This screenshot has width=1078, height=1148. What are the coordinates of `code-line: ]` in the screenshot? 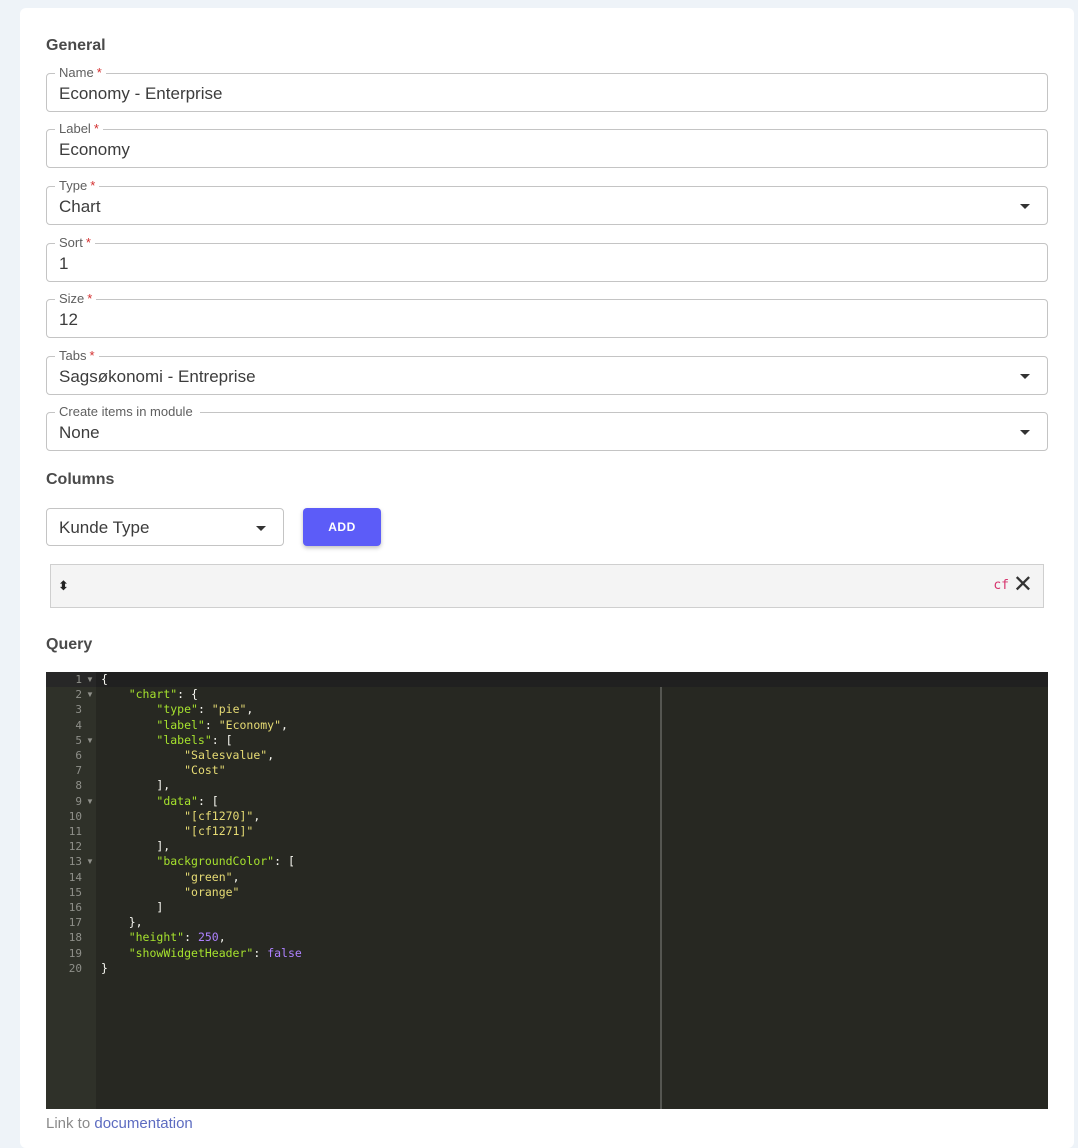 It's located at (132, 907).